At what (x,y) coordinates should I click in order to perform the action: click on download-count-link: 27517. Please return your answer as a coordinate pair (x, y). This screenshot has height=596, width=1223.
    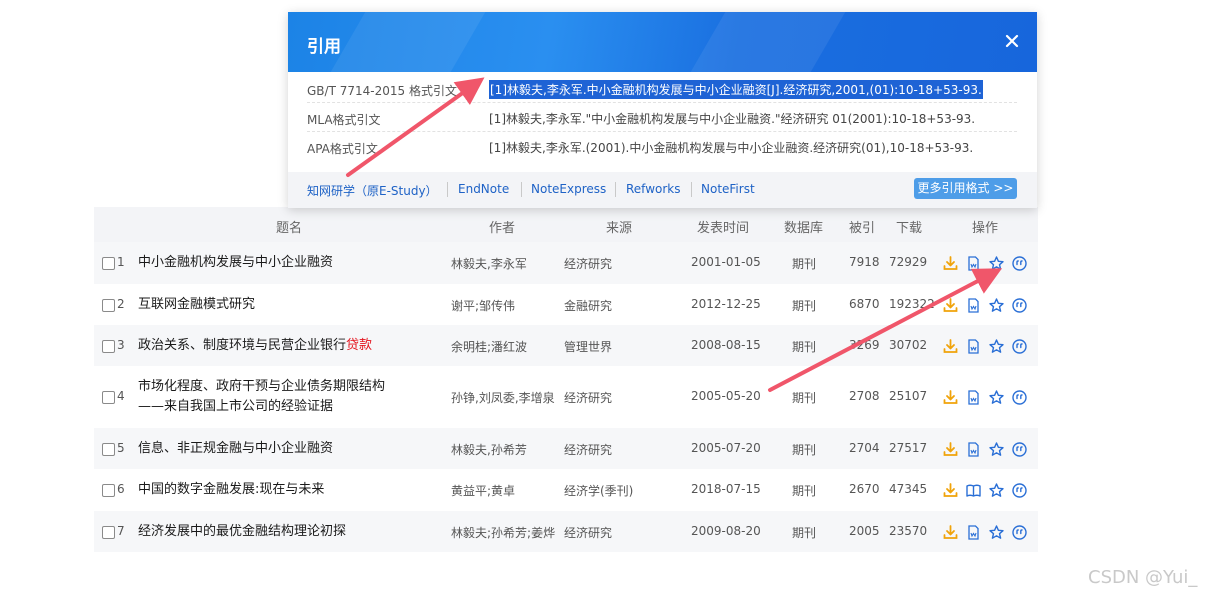
    Looking at the image, I should click on (908, 448).